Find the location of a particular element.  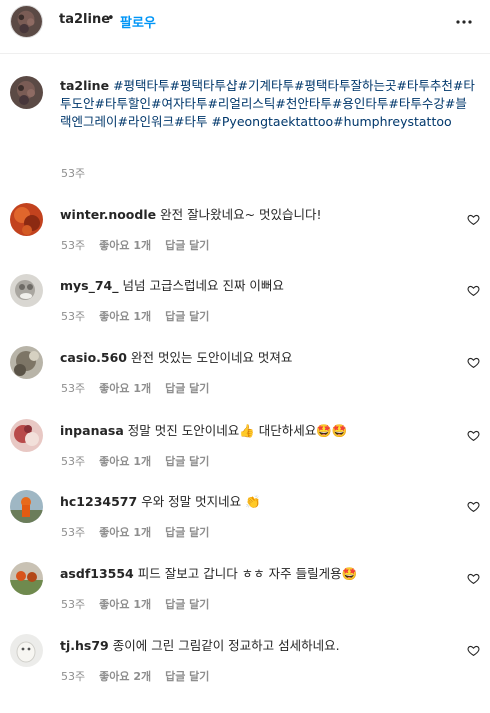

comment-item: mys_74_ 넘넘 고급스럽네요 진짜 이뻐요 53주 좋아요 1개 답글 달기 is located at coordinates (245, 309).